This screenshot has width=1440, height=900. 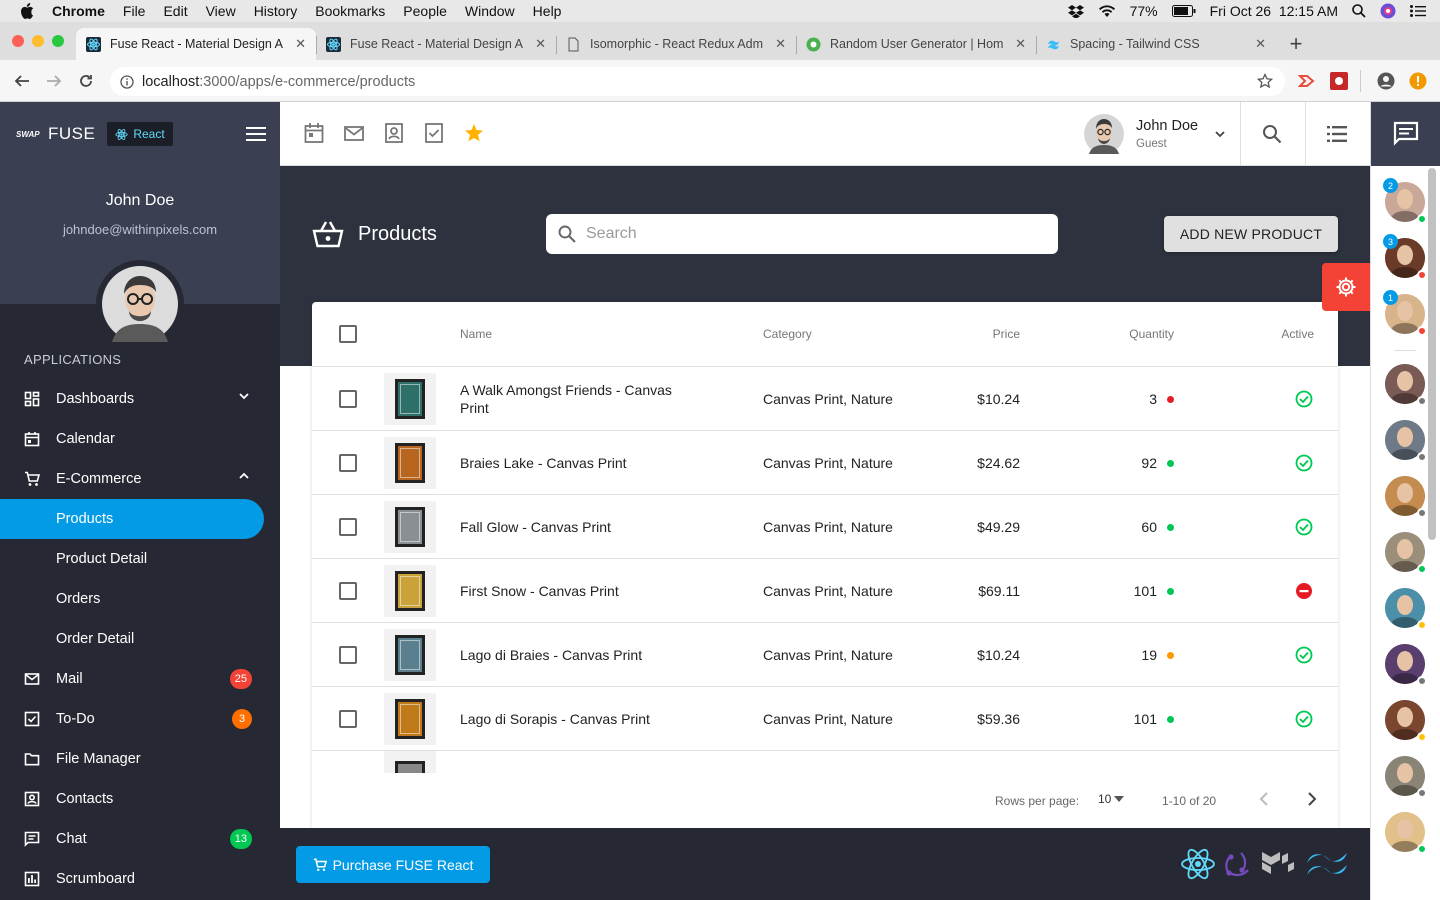 What do you see at coordinates (1405, 313) in the screenshot?
I see `chat-contact-avatar: 1` at bounding box center [1405, 313].